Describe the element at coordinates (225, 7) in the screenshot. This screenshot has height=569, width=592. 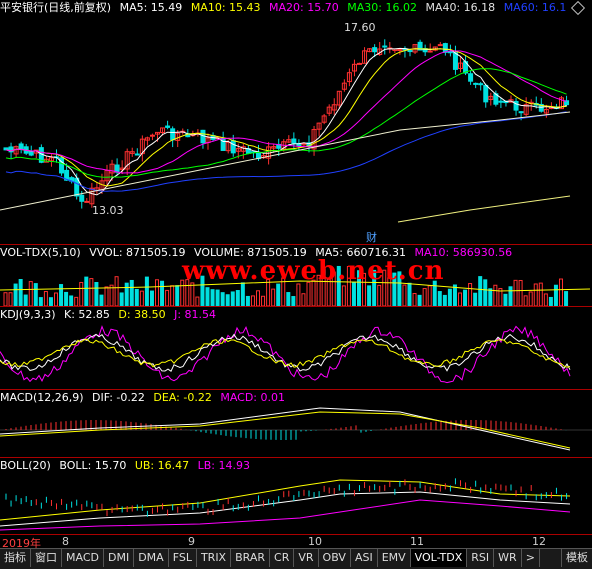
I see `ma10-readout: MA10: 15.43` at that location.